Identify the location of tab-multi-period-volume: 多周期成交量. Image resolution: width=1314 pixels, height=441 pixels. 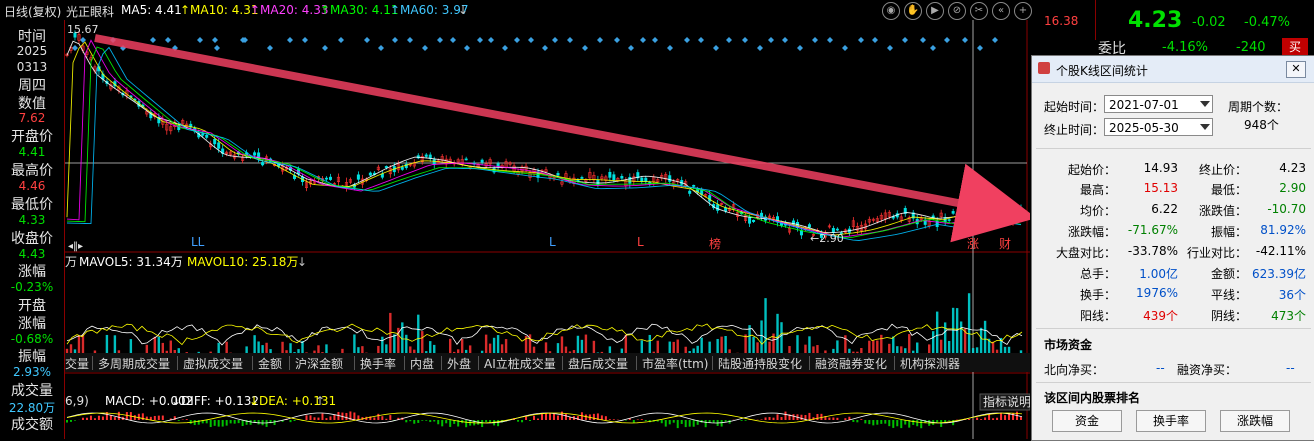
(134, 363).